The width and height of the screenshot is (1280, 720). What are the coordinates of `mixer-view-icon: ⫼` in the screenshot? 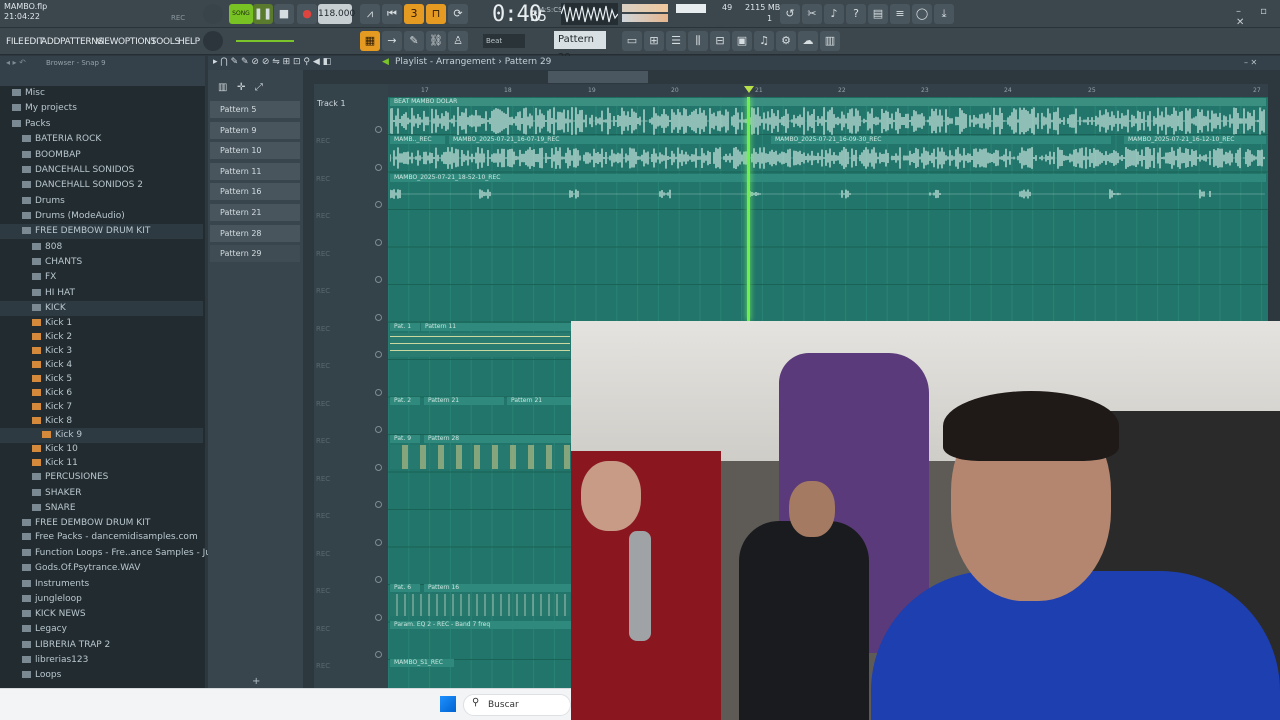 It's located at (698, 41).